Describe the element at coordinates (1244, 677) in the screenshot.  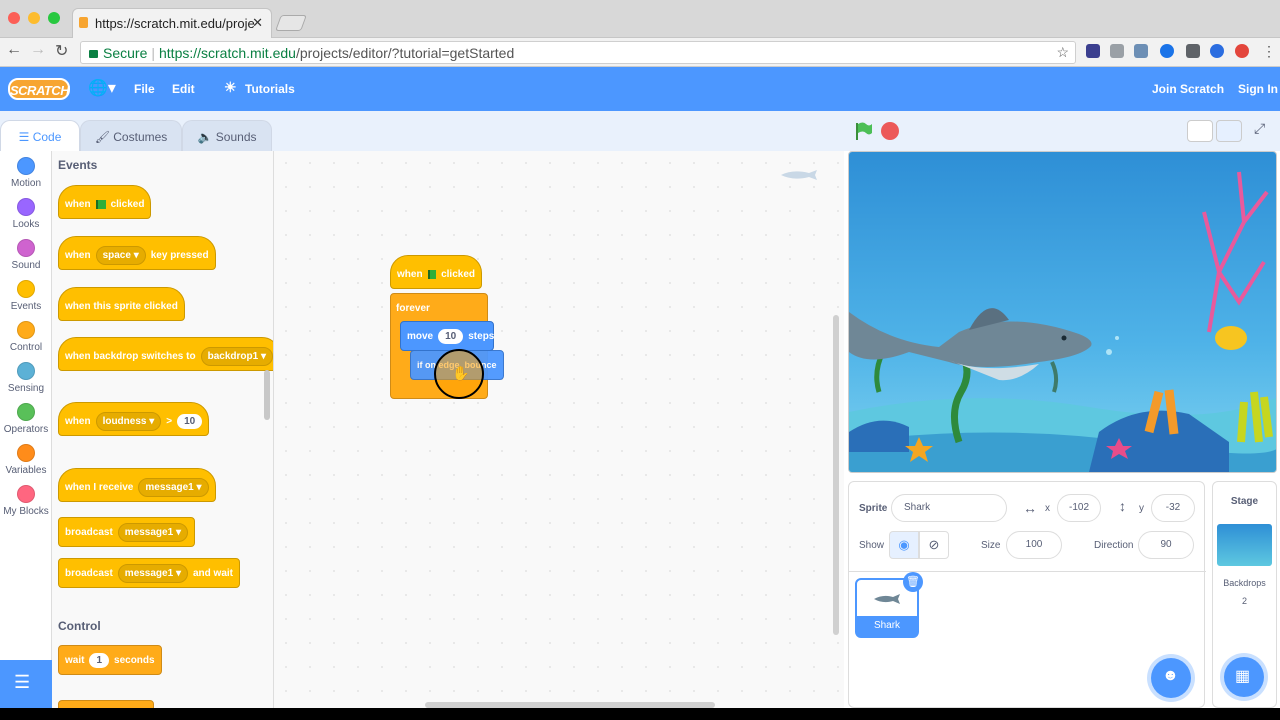
I see `choose-backdrop-button: ▦` at that location.